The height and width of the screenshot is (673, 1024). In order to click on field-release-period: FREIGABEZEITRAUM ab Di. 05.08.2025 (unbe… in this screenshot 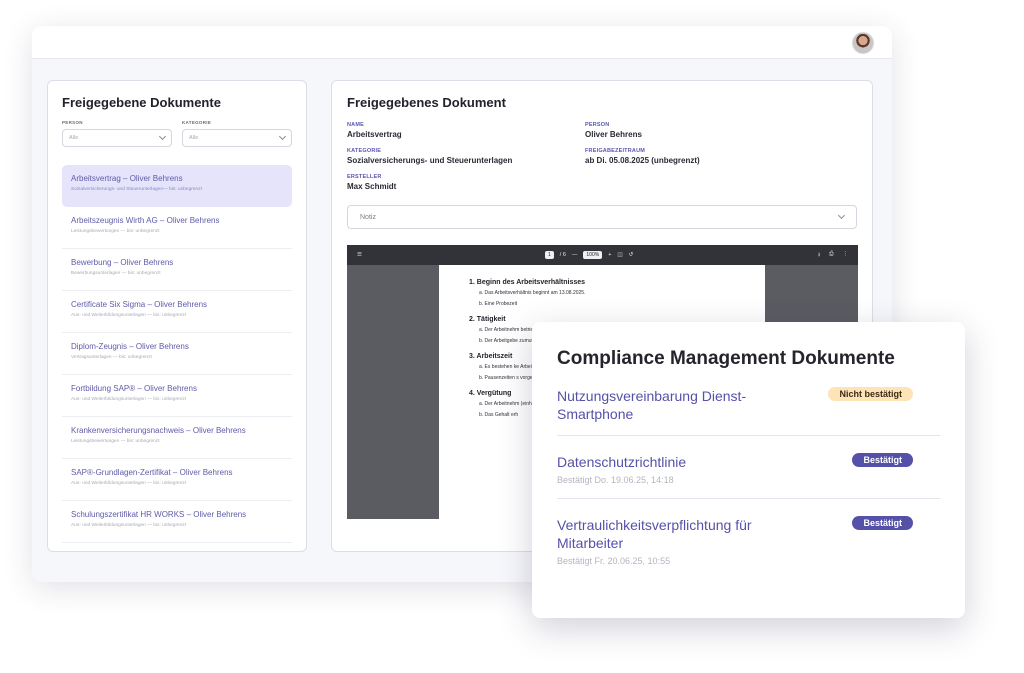, I will do `click(721, 156)`.